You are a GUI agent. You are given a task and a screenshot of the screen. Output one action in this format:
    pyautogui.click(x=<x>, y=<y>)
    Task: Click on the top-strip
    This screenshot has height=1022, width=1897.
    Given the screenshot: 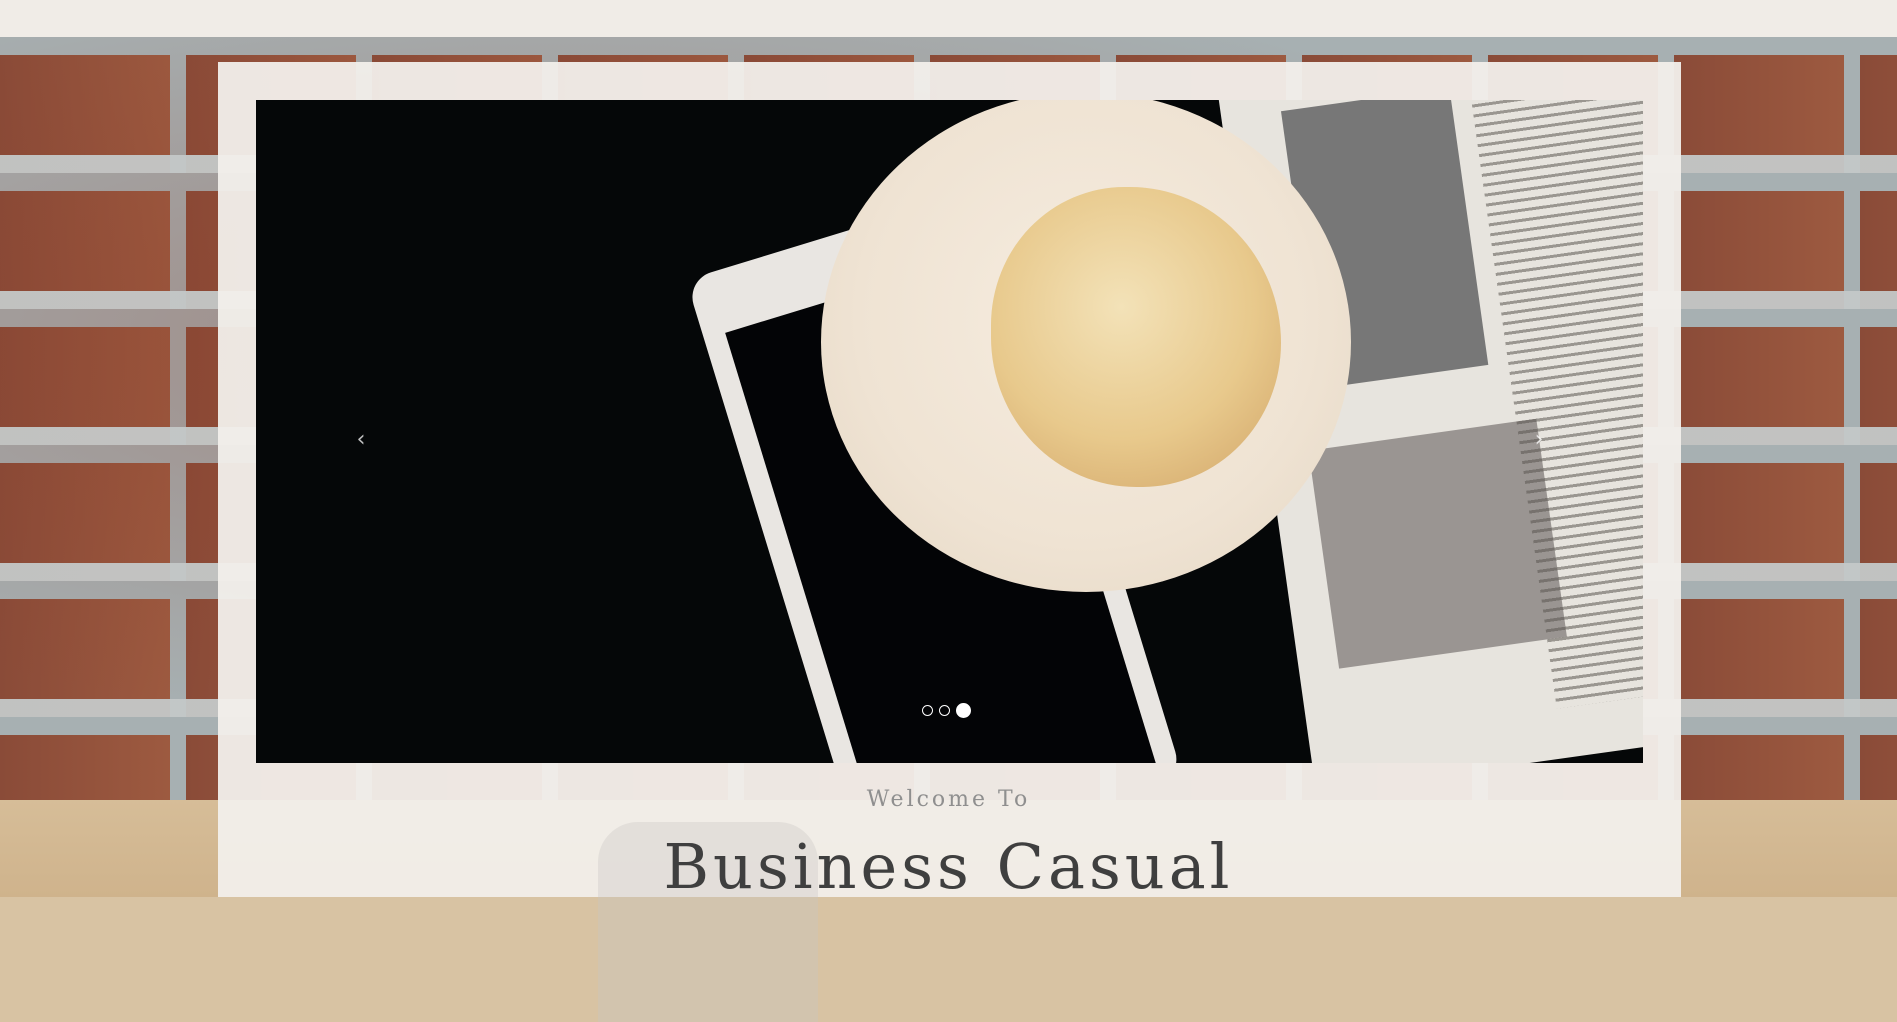 What is the action you would take?
    pyautogui.click(x=948, y=18)
    